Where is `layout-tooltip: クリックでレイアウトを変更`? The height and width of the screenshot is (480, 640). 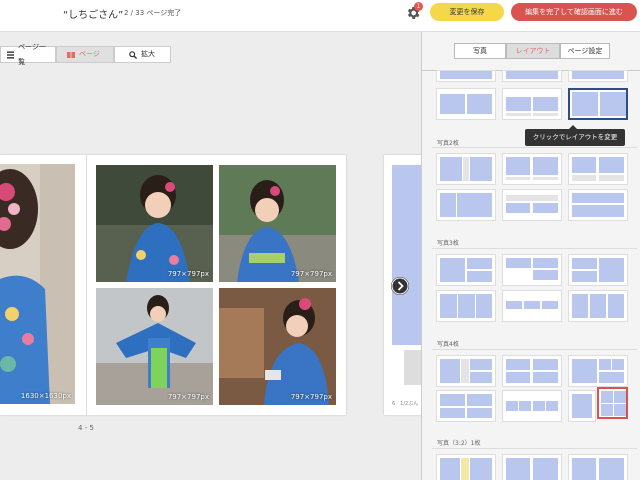 layout-tooltip: クリックでレイアウトを変更 is located at coordinates (575, 135).